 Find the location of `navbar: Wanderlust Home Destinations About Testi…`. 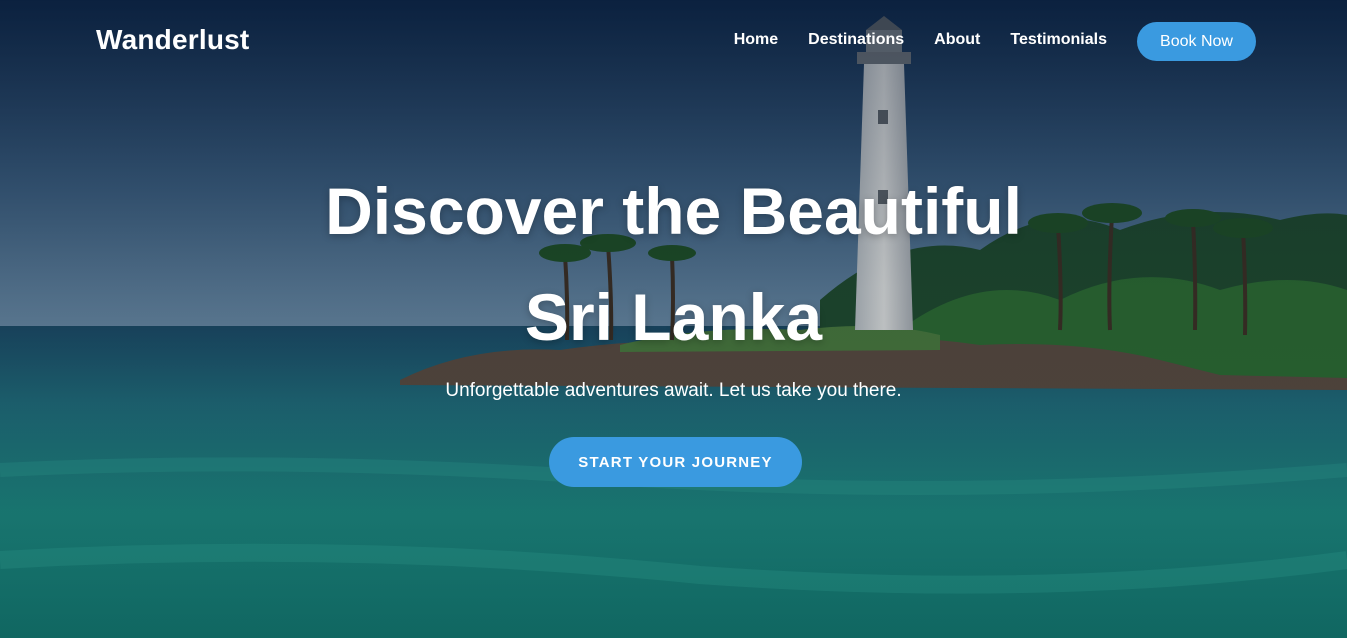

navbar: Wanderlust Home Destinations About Testi… is located at coordinates (673, 42).